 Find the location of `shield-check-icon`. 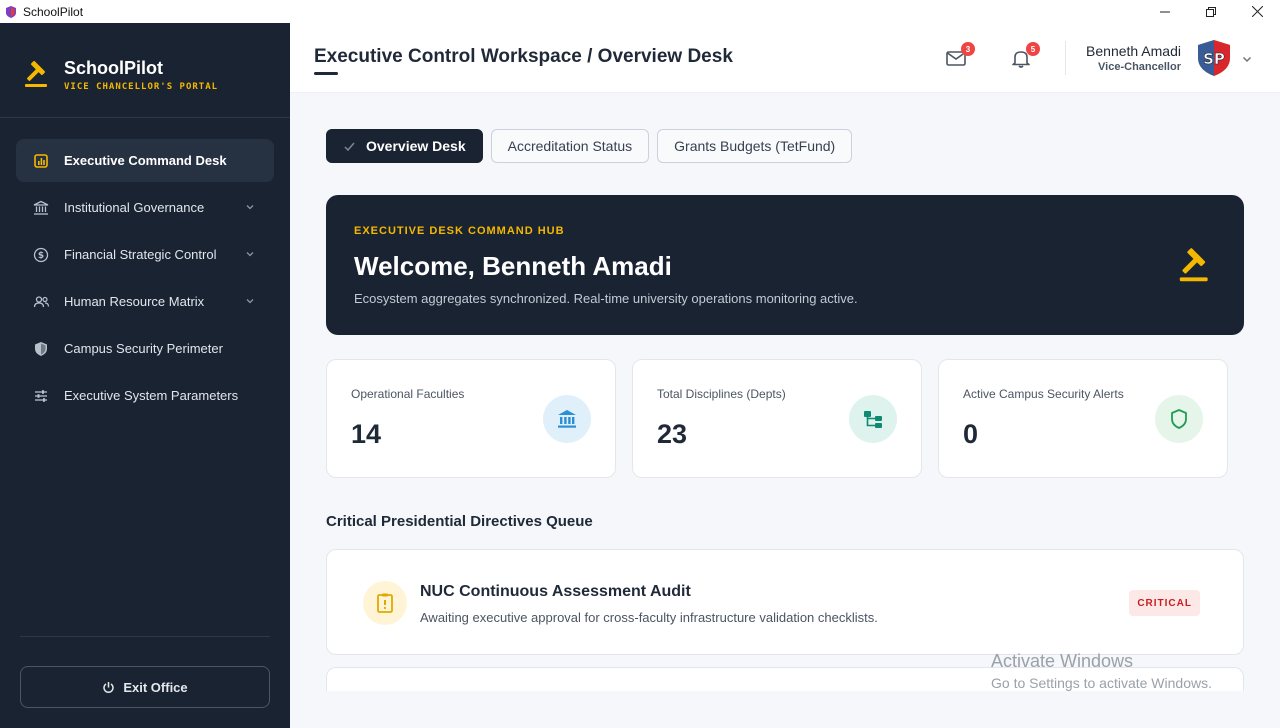

shield-check-icon is located at coordinates (1179, 419).